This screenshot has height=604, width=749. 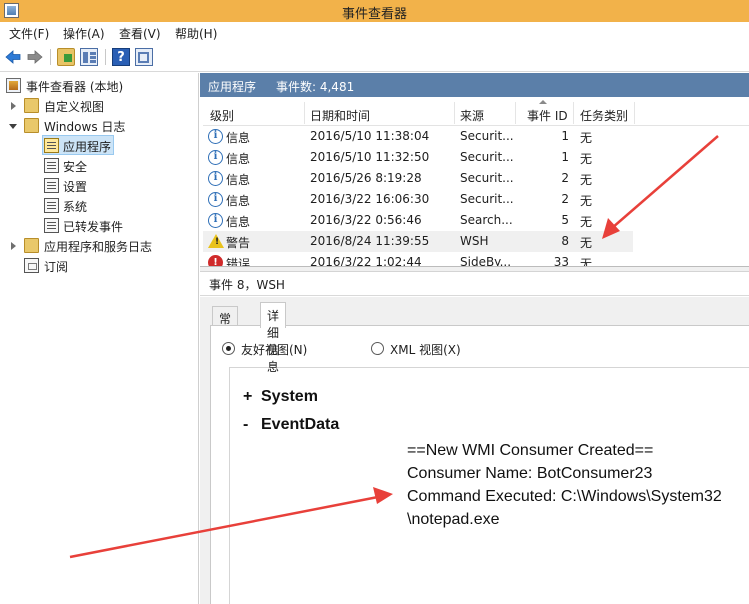 I want to click on event-detail-header: 事件 8，WSH, so click(x=474, y=284).